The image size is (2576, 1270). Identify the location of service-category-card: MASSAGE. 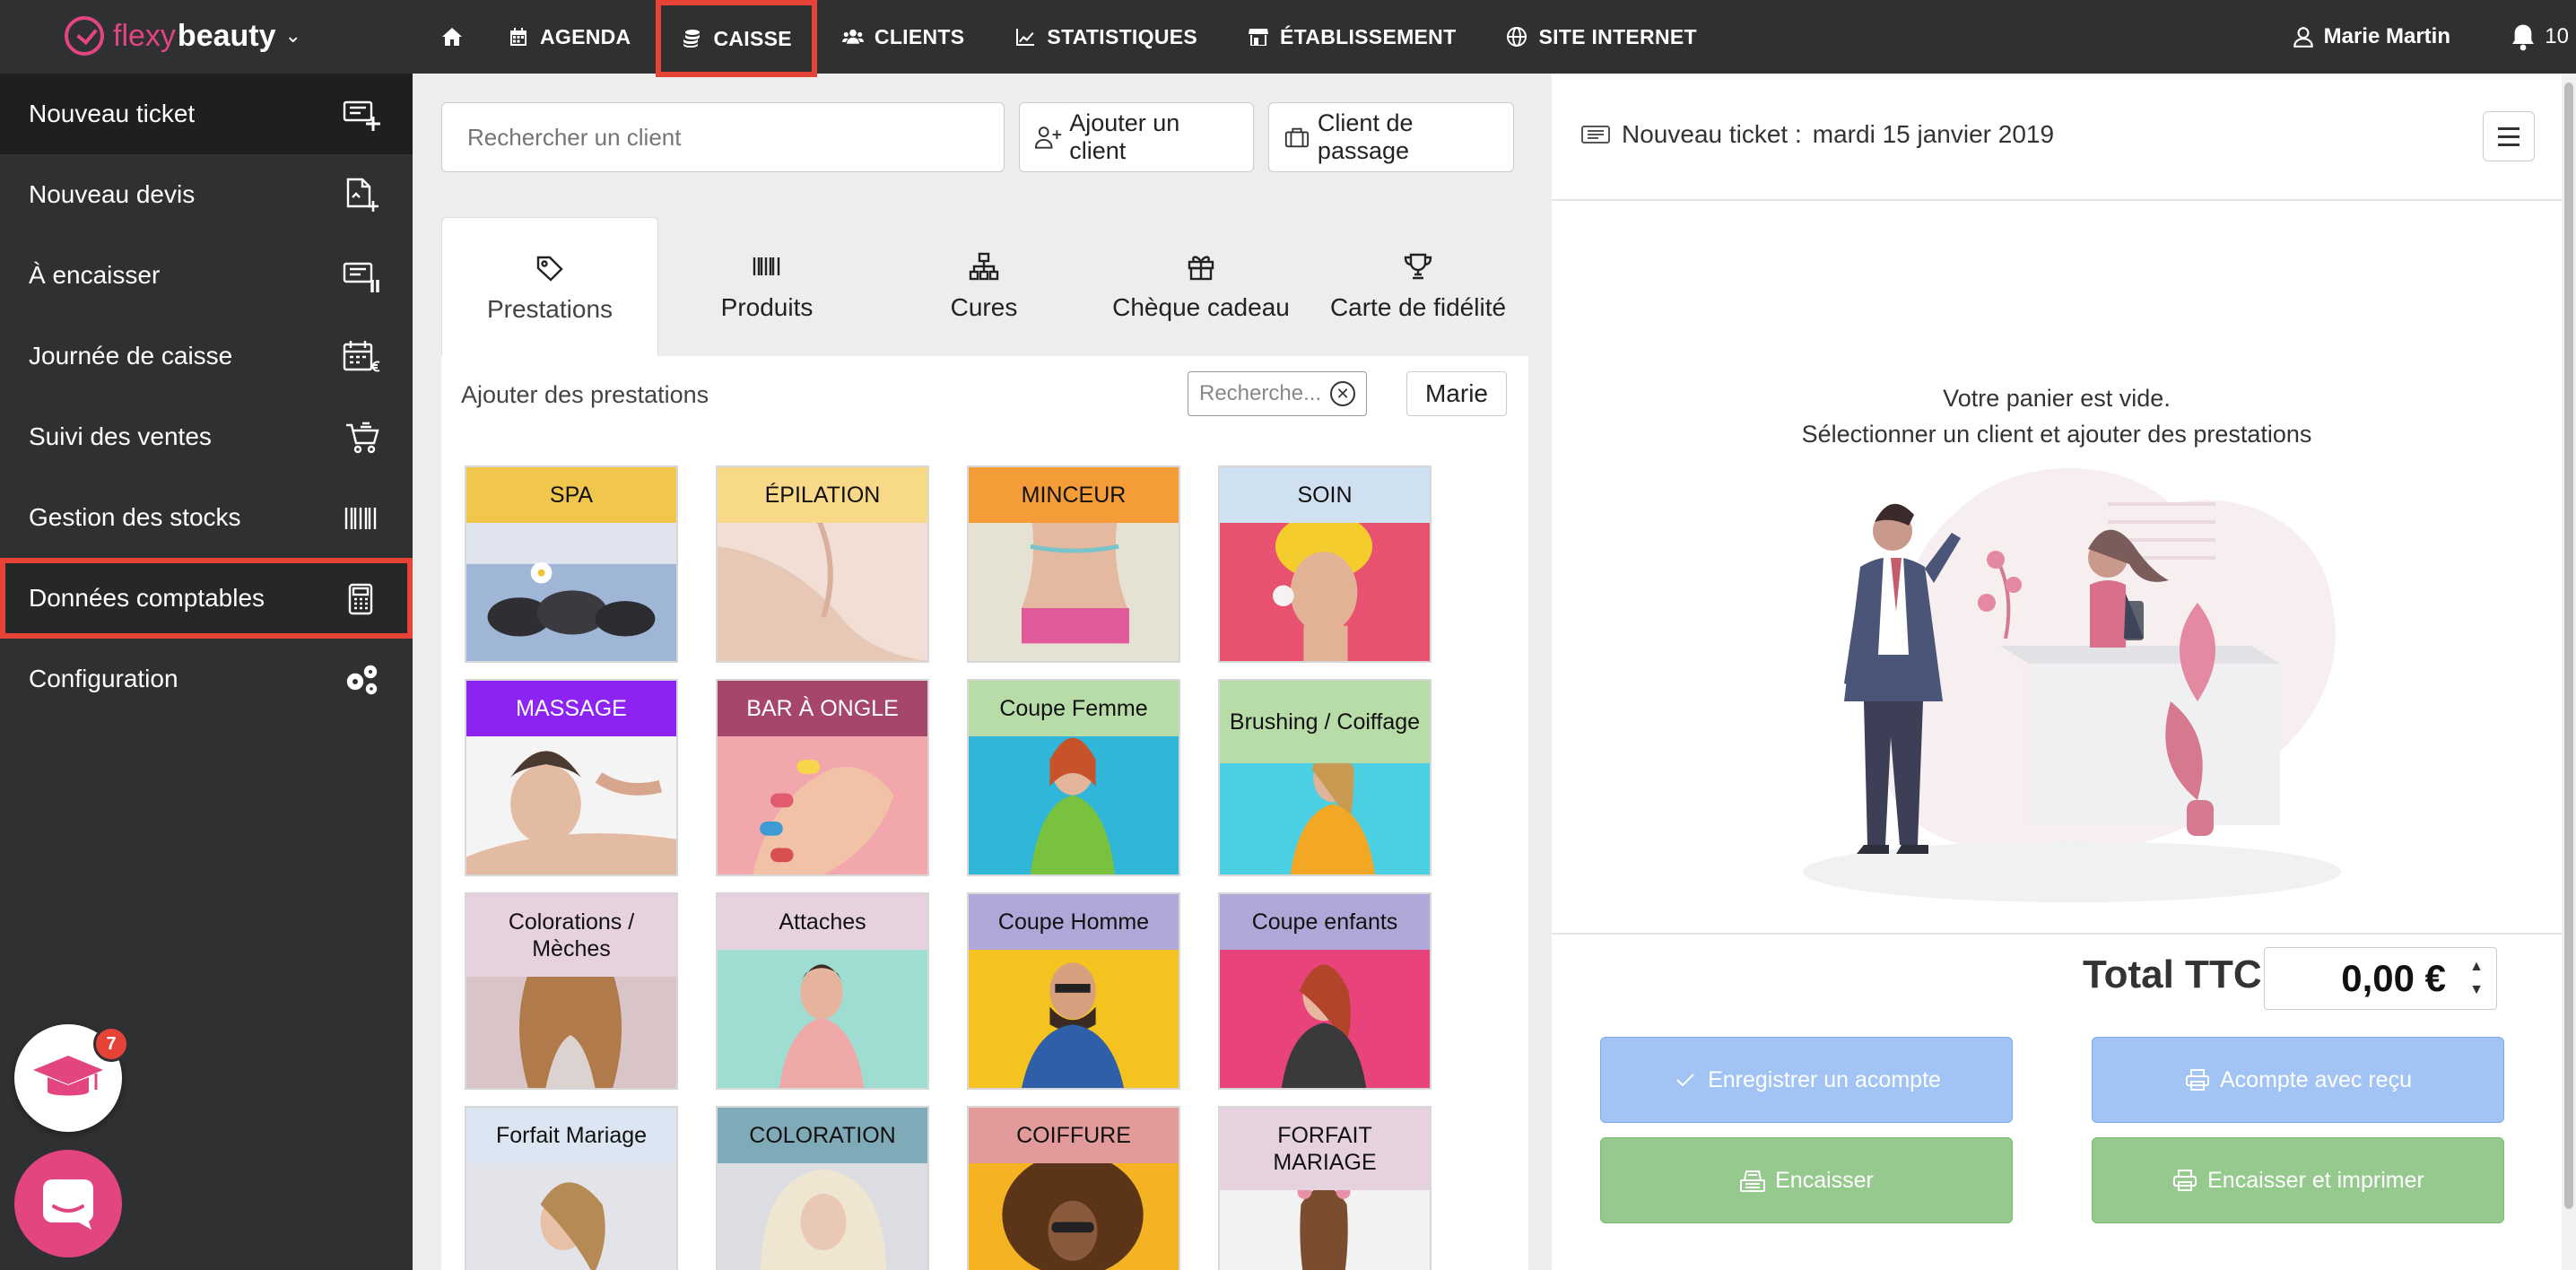
(571, 777).